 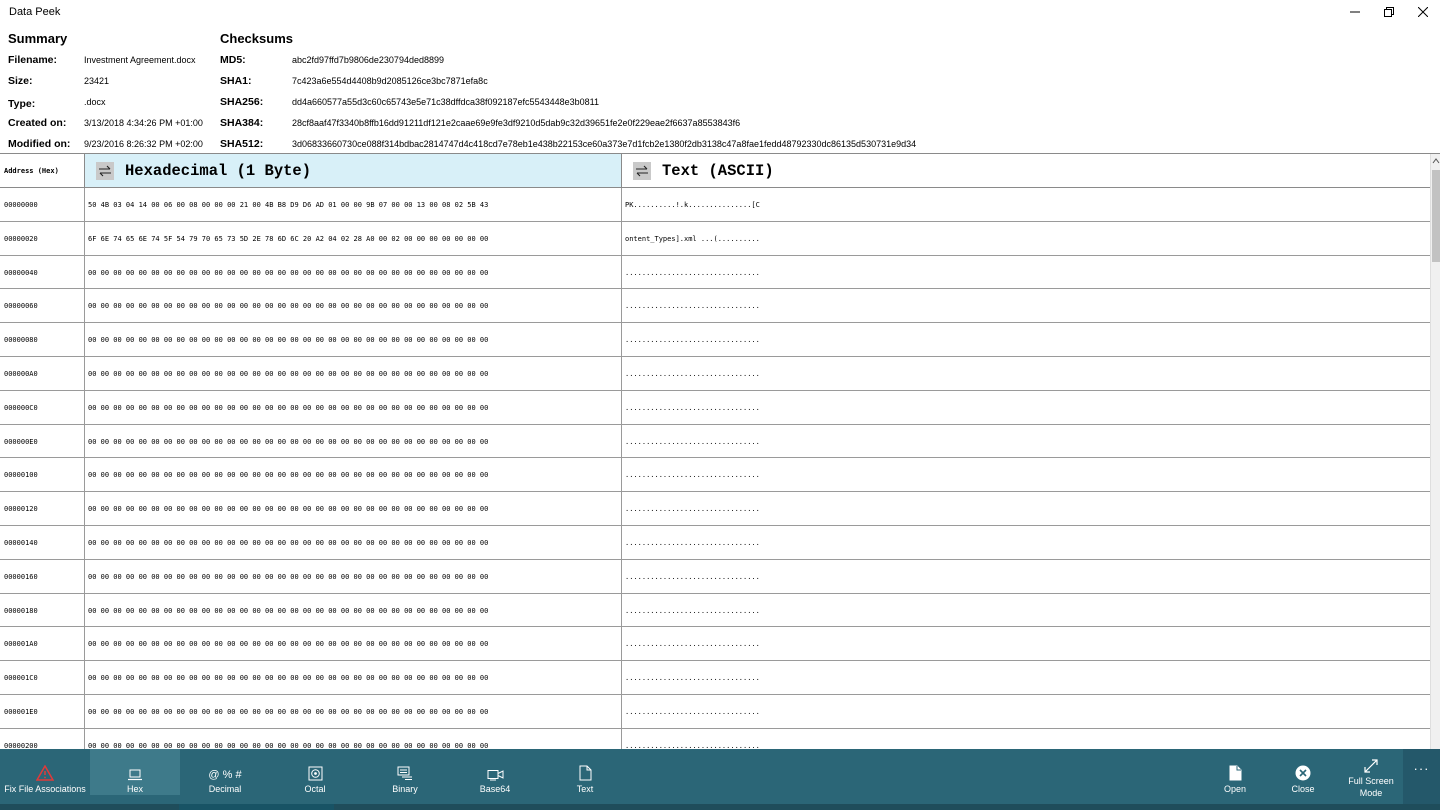 What do you see at coordinates (97, 81) in the screenshot?
I see `size-value: 23421` at bounding box center [97, 81].